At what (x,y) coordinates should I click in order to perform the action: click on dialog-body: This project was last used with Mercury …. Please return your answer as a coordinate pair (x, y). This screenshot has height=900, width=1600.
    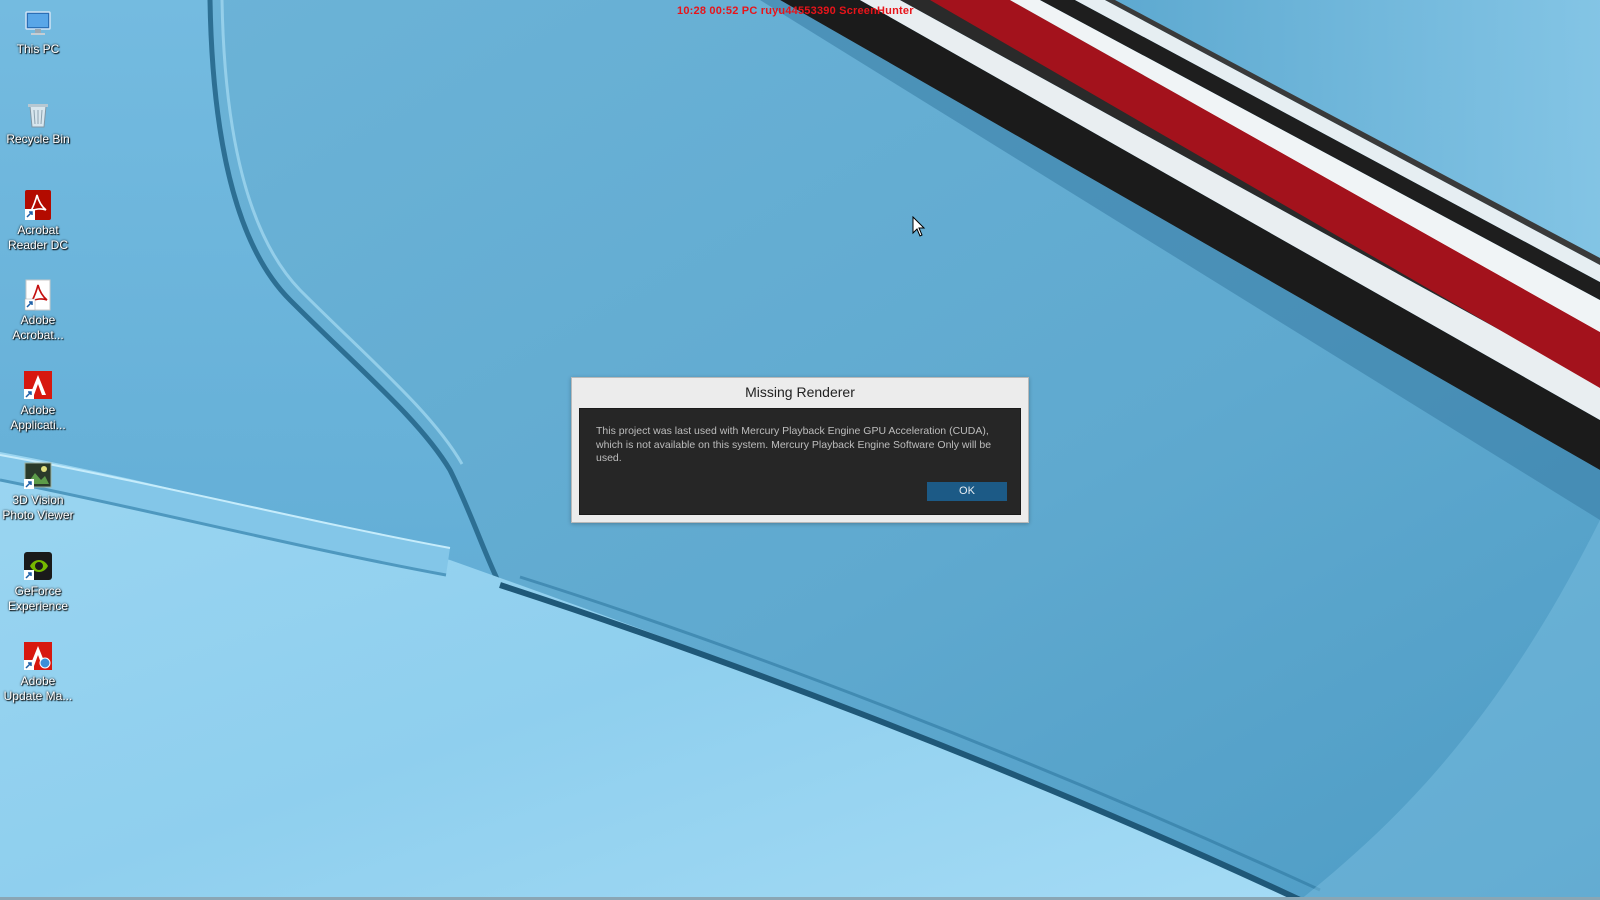
    Looking at the image, I should click on (800, 461).